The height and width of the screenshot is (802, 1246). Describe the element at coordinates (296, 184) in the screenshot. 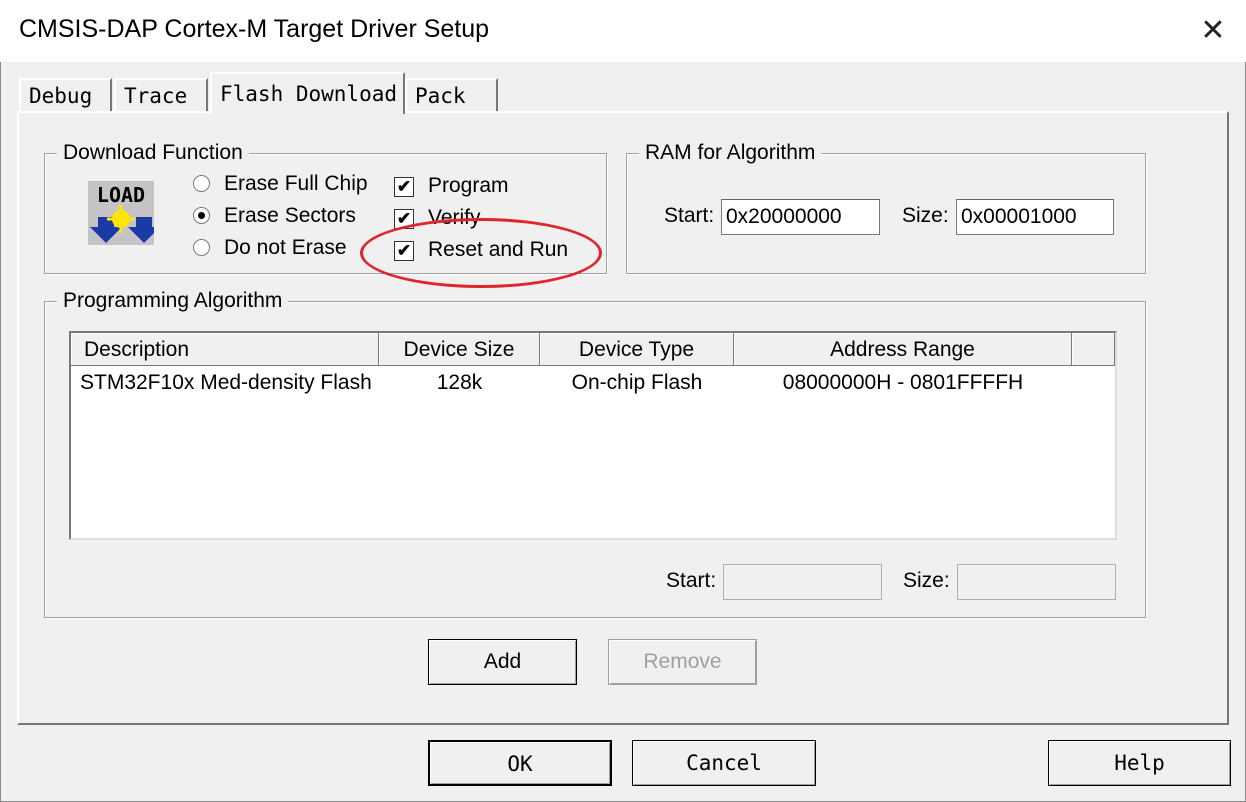

I see `label-erase-full-chip: Erase Full Chip` at that location.